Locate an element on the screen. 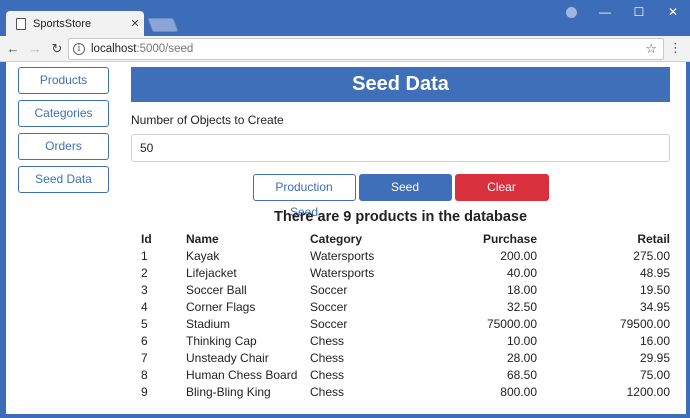 This screenshot has height=418, width=690. cell-id: 2 is located at coordinates (144, 272).